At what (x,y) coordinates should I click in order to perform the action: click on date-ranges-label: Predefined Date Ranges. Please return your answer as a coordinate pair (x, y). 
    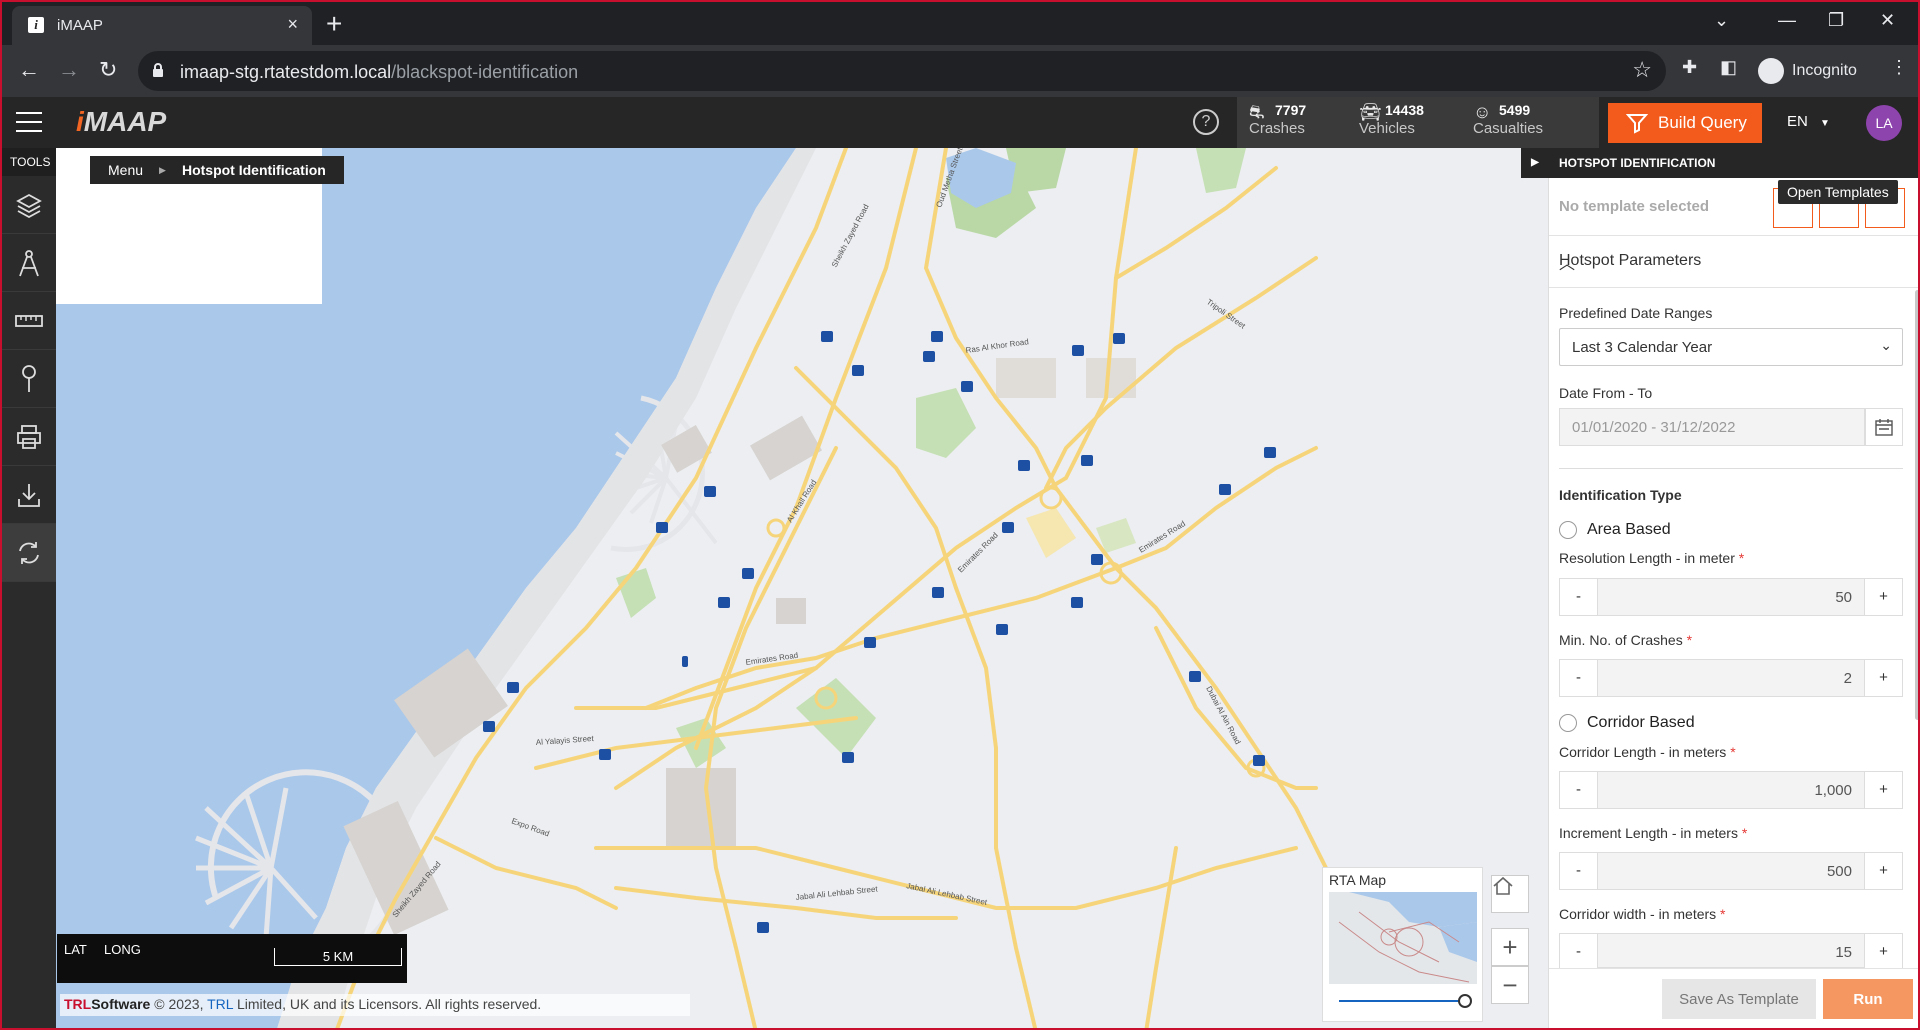
    Looking at the image, I should click on (1636, 313).